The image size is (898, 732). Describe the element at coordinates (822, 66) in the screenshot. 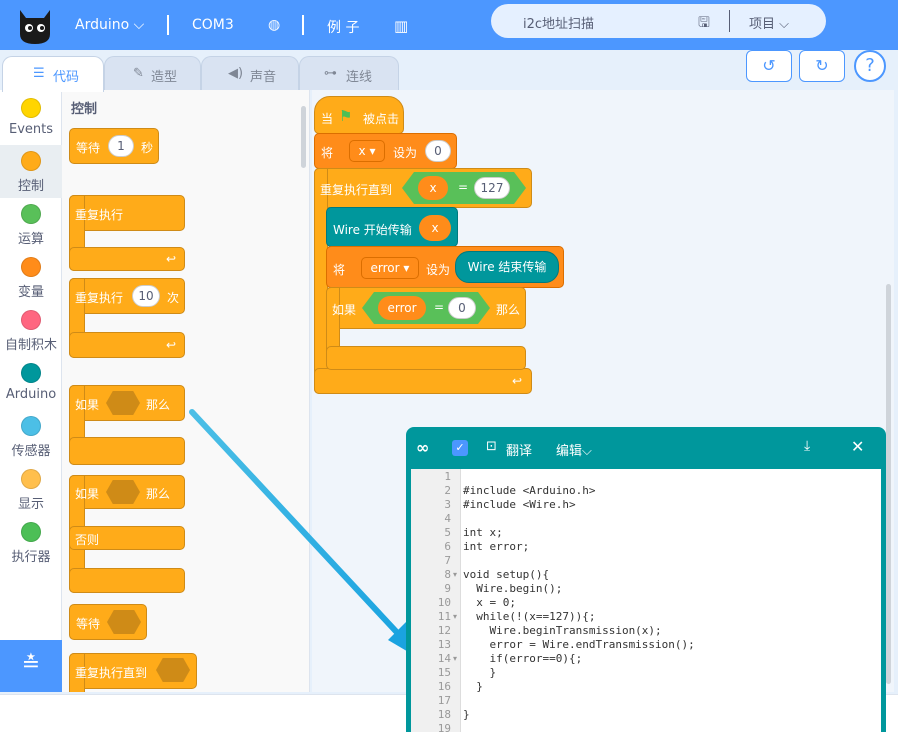

I see `redo-button: ↻` at that location.